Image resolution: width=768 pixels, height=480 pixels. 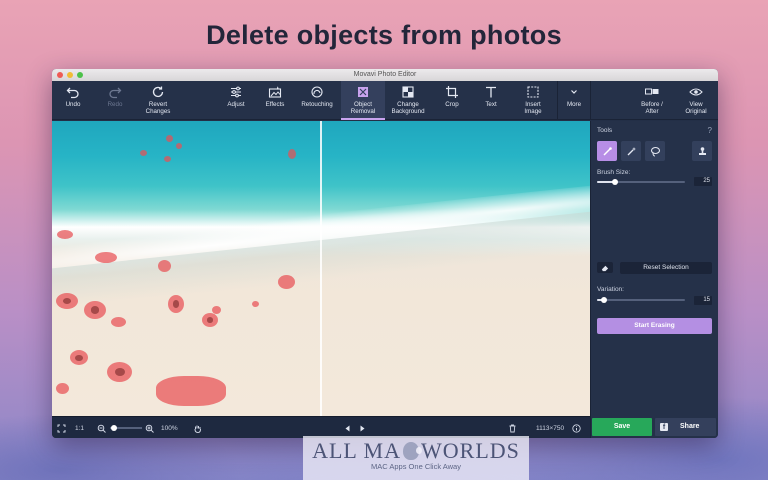 I want to click on effects-button: Effects, so click(x=275, y=100).